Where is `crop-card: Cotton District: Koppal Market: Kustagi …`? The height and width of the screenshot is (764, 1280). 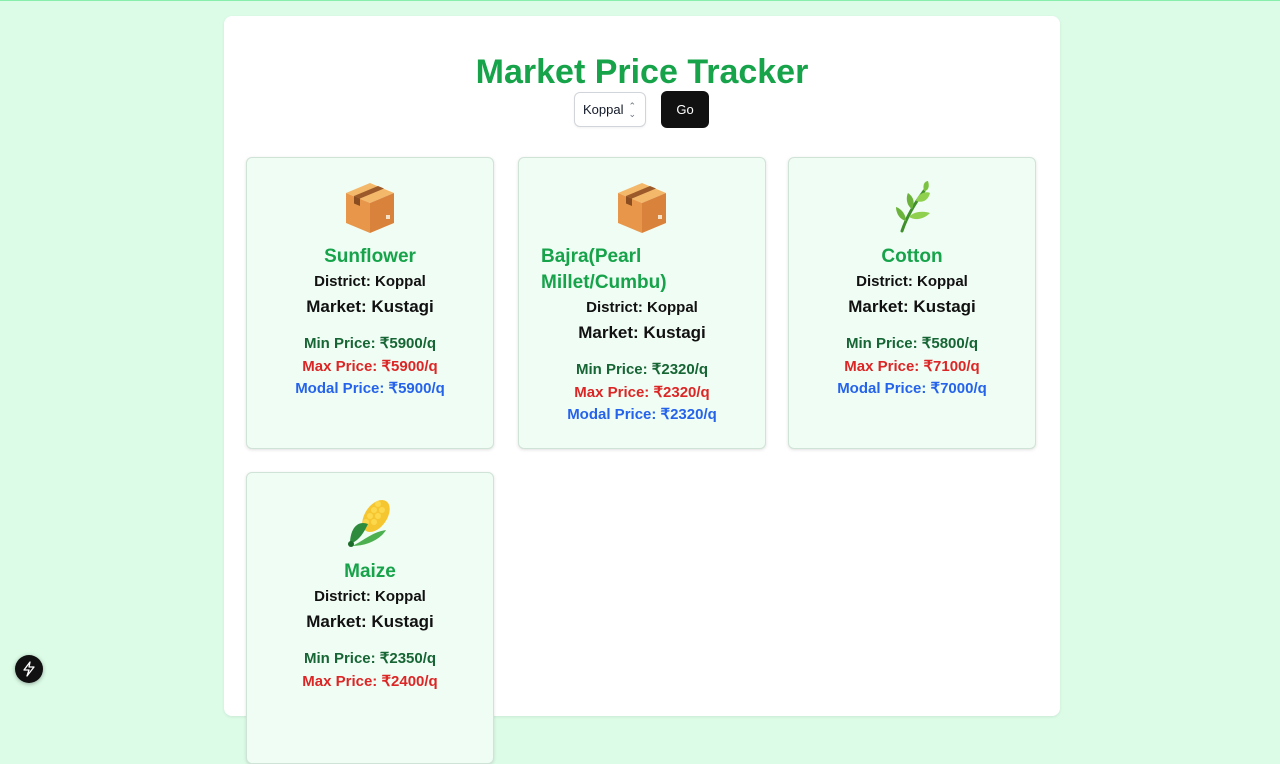
crop-card: Cotton District: Koppal Market: Kustagi … is located at coordinates (912, 303).